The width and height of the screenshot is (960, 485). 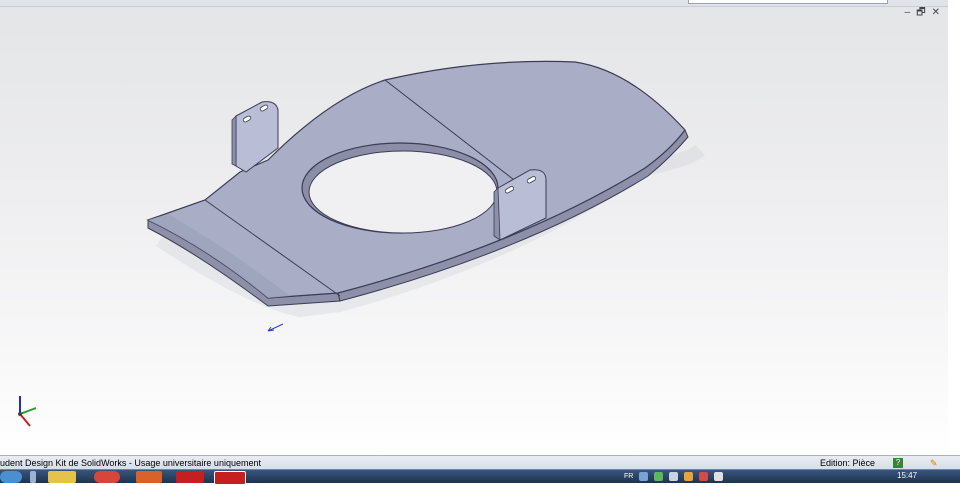 I want to click on powerpoint-icon, so click(x=149, y=477).